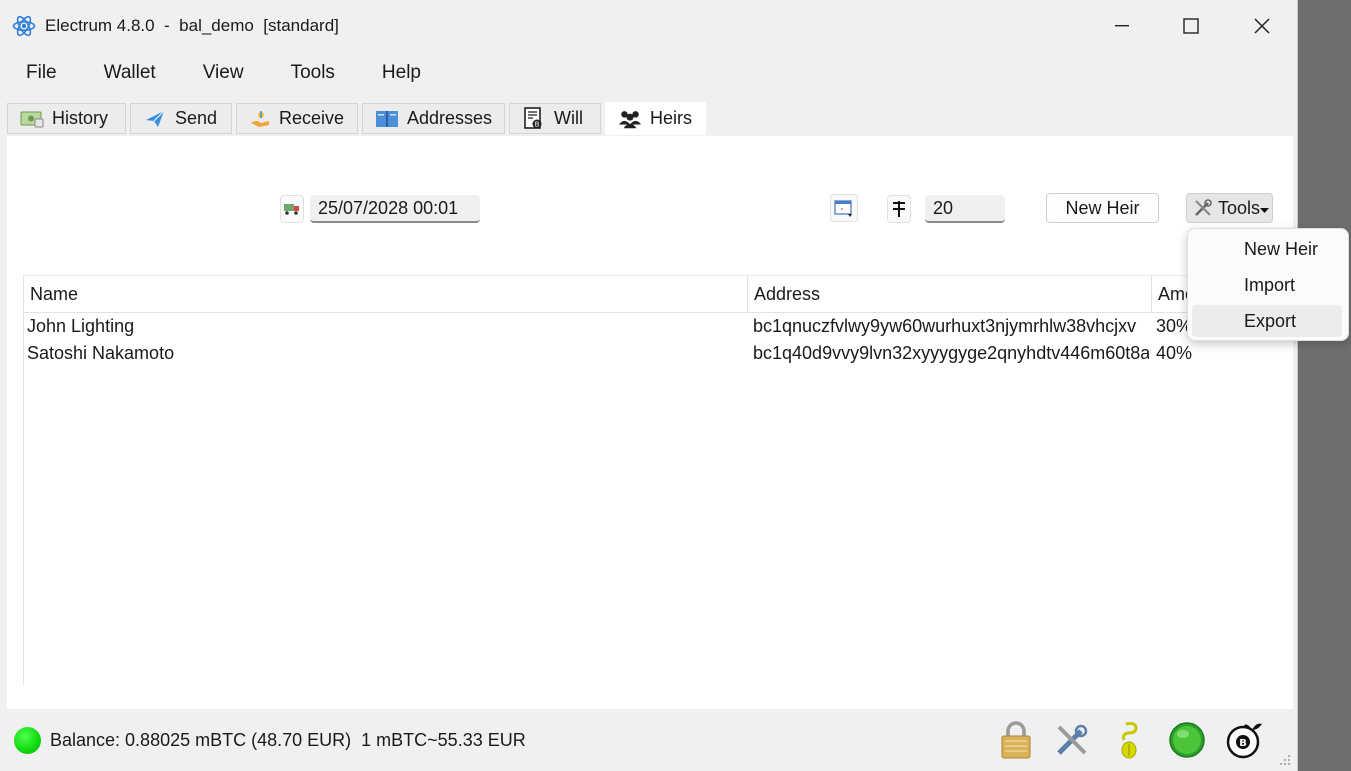 The image size is (1351, 771). Describe the element at coordinates (965, 209) in the screenshot. I see `threshold-field: 20` at that location.